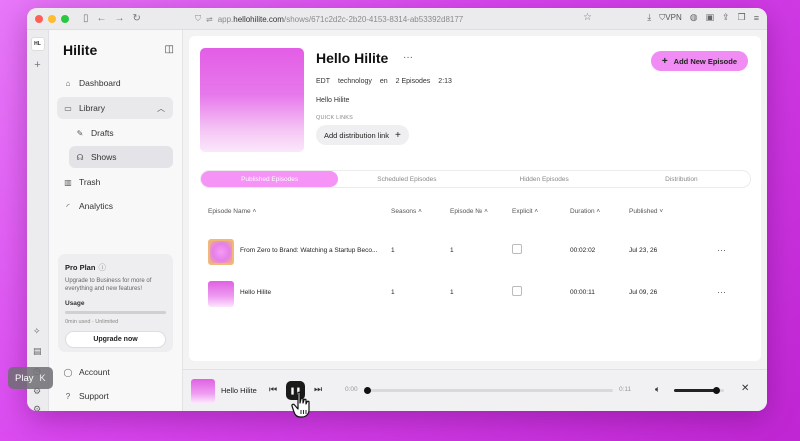  What do you see at coordinates (695, 390) in the screenshot?
I see `volume-fill` at bounding box center [695, 390].